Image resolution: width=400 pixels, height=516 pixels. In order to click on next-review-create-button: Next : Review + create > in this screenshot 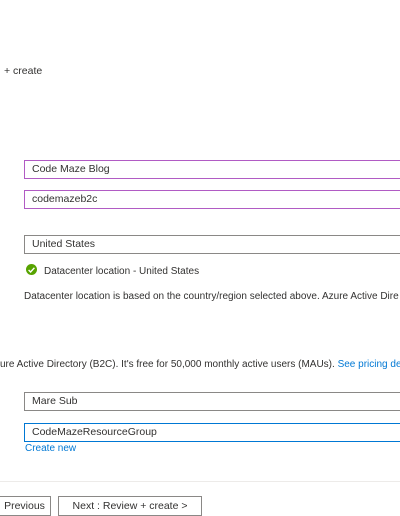, I will do `click(130, 506)`.